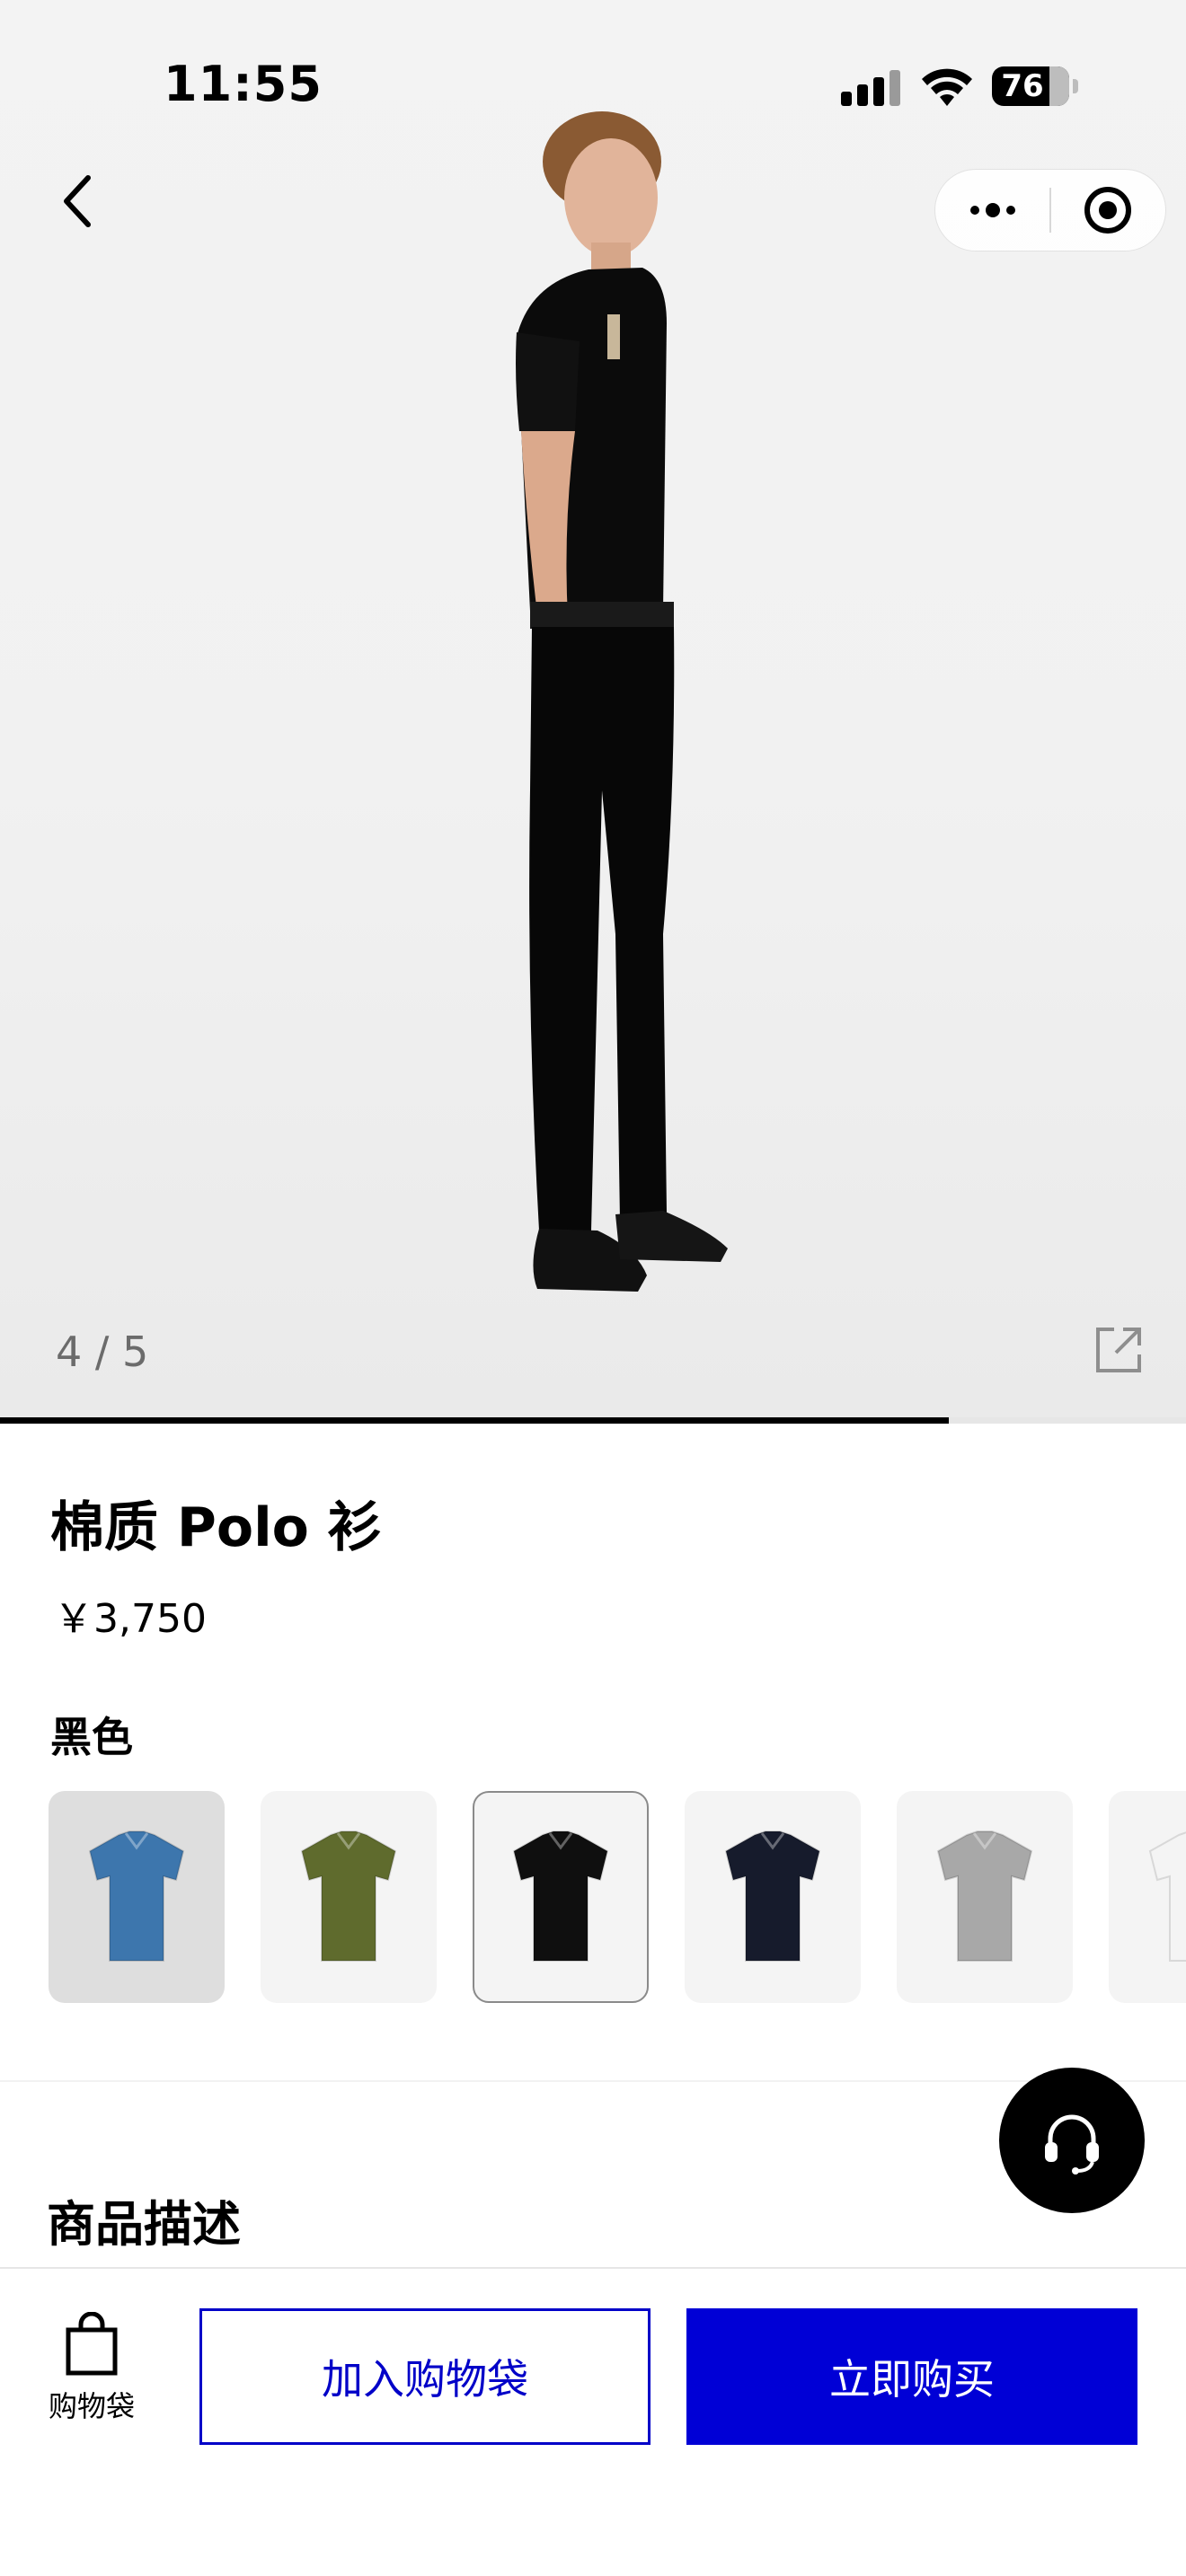 This screenshot has height=2576, width=1186. Describe the element at coordinates (1050, 210) in the screenshot. I see `mini-program-capsule` at that location.